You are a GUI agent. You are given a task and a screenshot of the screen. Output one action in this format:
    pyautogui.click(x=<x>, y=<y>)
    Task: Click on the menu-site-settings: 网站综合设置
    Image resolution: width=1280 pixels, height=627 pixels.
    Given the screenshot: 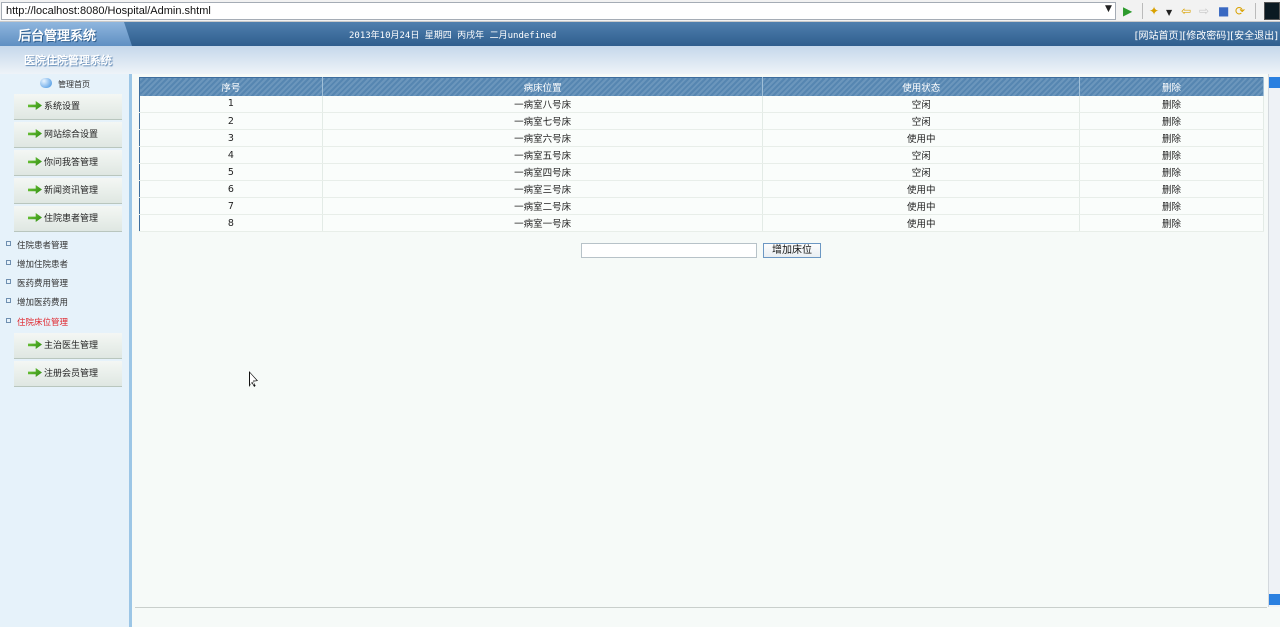 What is the action you would take?
    pyautogui.click(x=68, y=135)
    